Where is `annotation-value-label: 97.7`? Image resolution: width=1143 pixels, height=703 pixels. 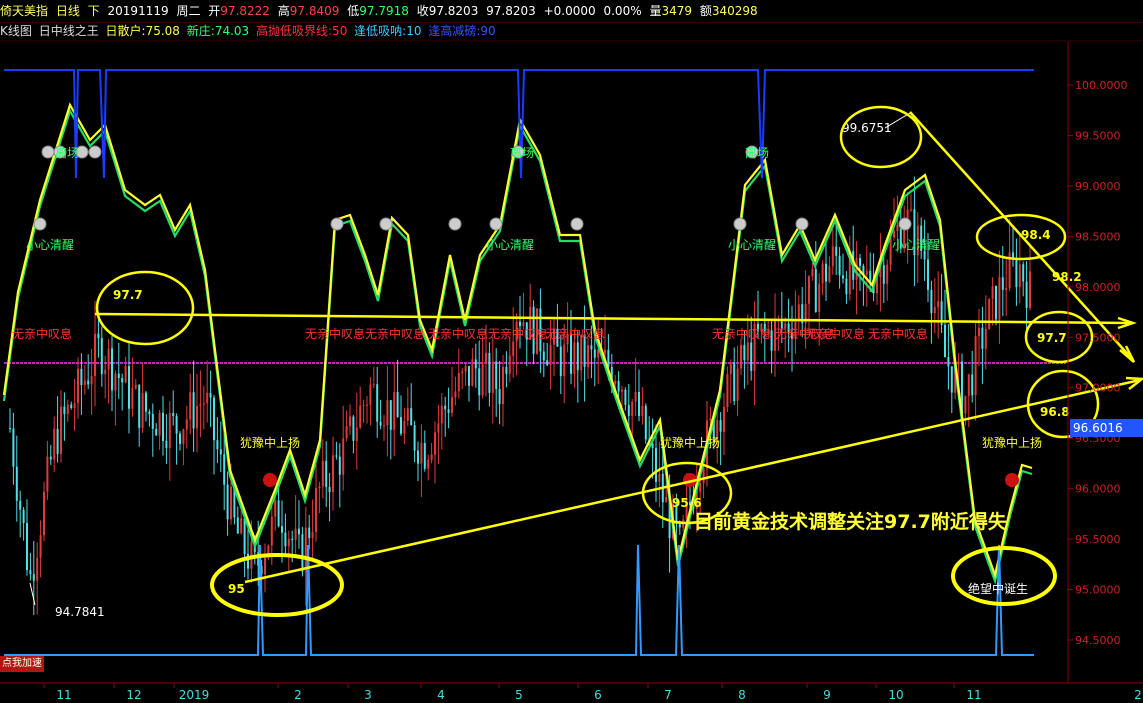
annotation-value-label: 97.7 is located at coordinates (1052, 338).